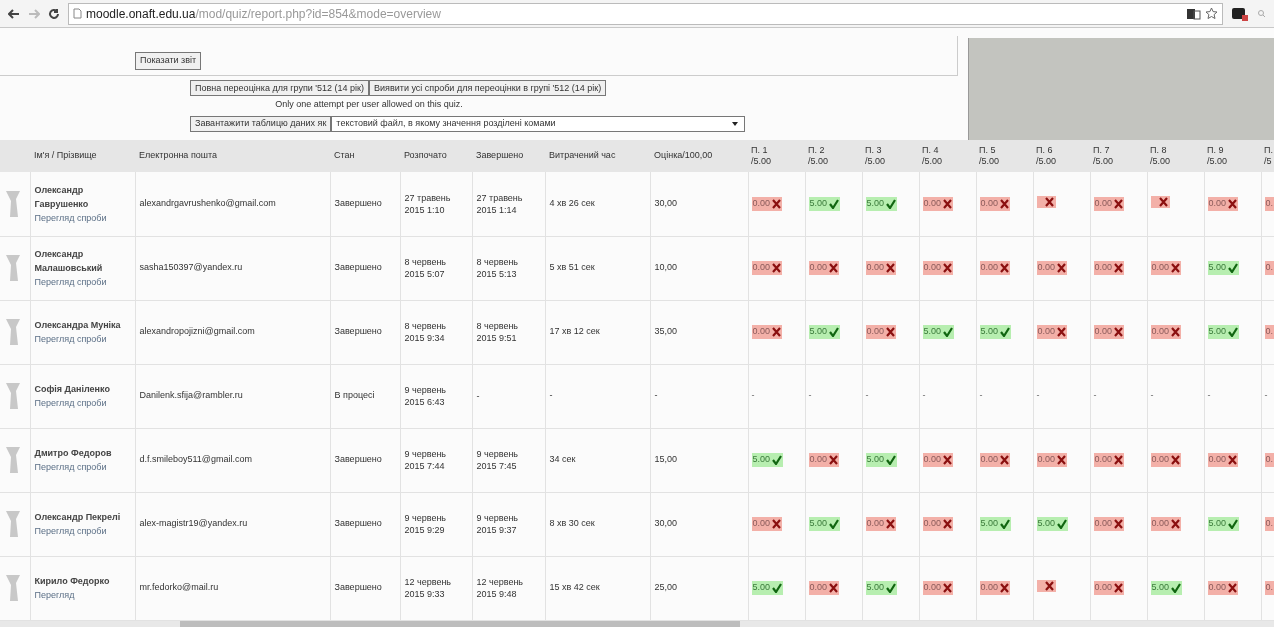  What do you see at coordinates (666, 331) in the screenshot?
I see `grade-cell: 35,00` at bounding box center [666, 331].